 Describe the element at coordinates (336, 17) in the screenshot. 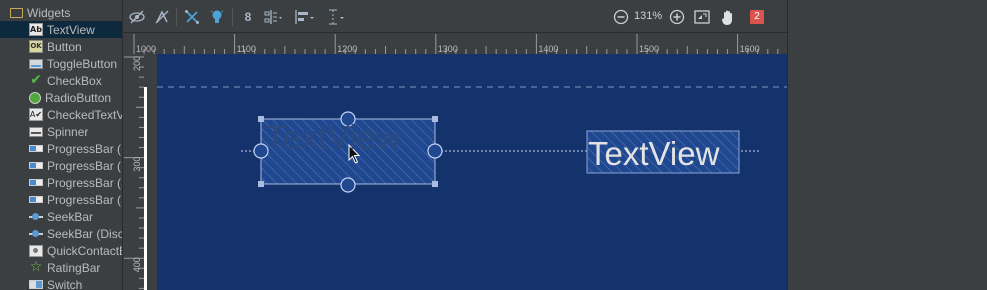

I see `guidelines-icon` at that location.